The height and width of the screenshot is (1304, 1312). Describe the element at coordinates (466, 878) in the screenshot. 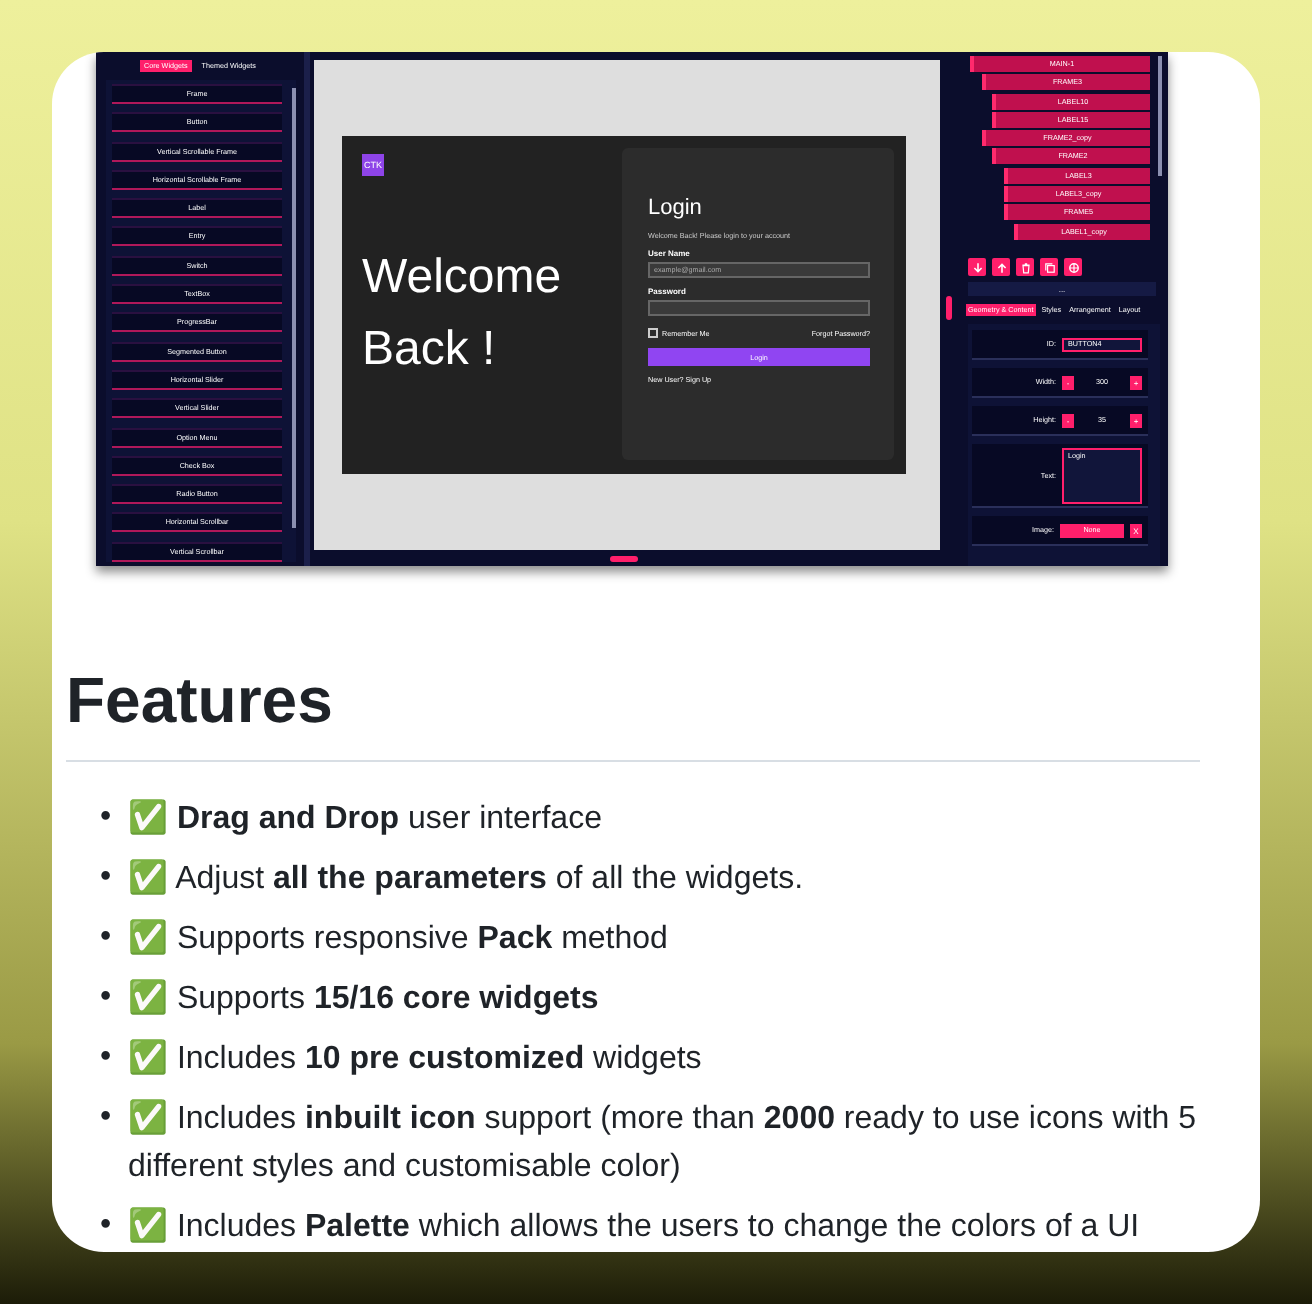

I see `feature-item: ✅ Adjust all the parameters of all the widgets.` at that location.